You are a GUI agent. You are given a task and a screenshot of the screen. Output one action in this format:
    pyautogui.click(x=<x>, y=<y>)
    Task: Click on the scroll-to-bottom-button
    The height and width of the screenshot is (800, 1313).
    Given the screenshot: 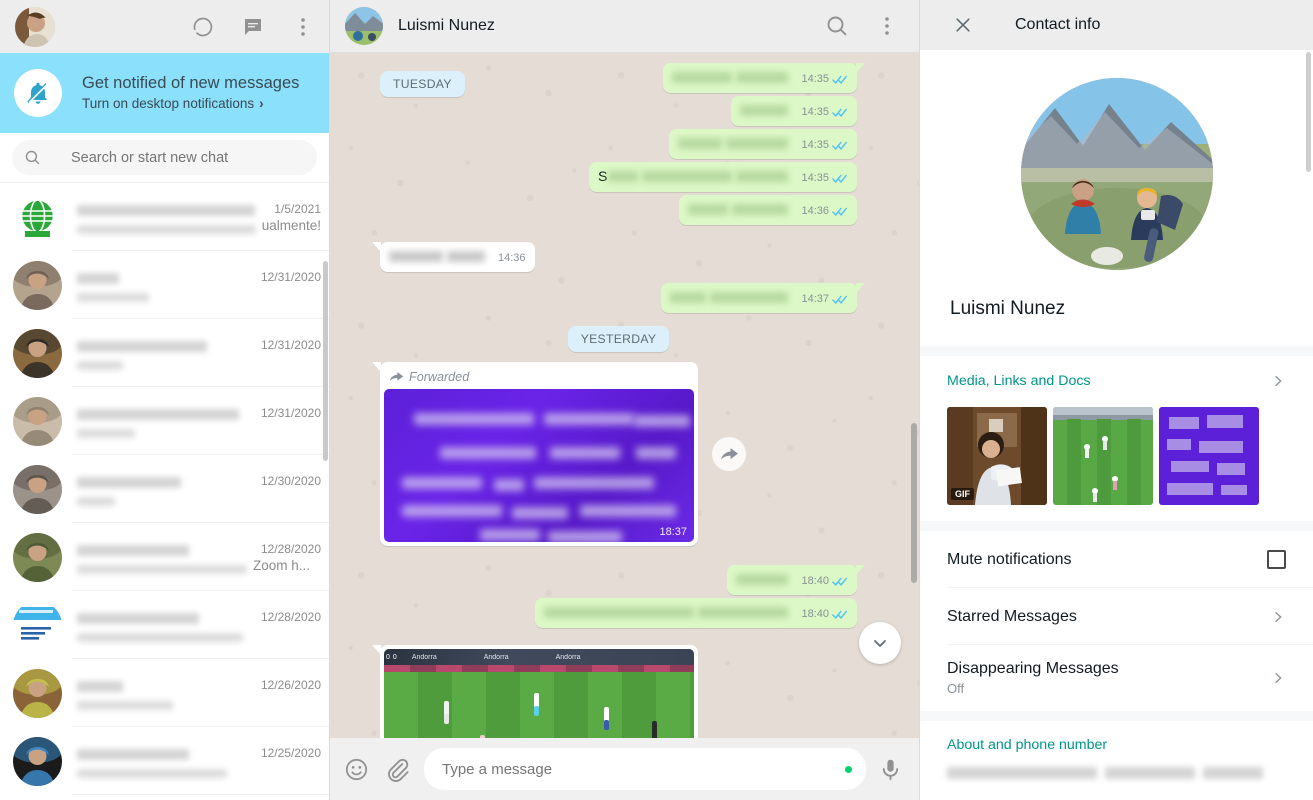 What is the action you would take?
    pyautogui.click(x=880, y=643)
    